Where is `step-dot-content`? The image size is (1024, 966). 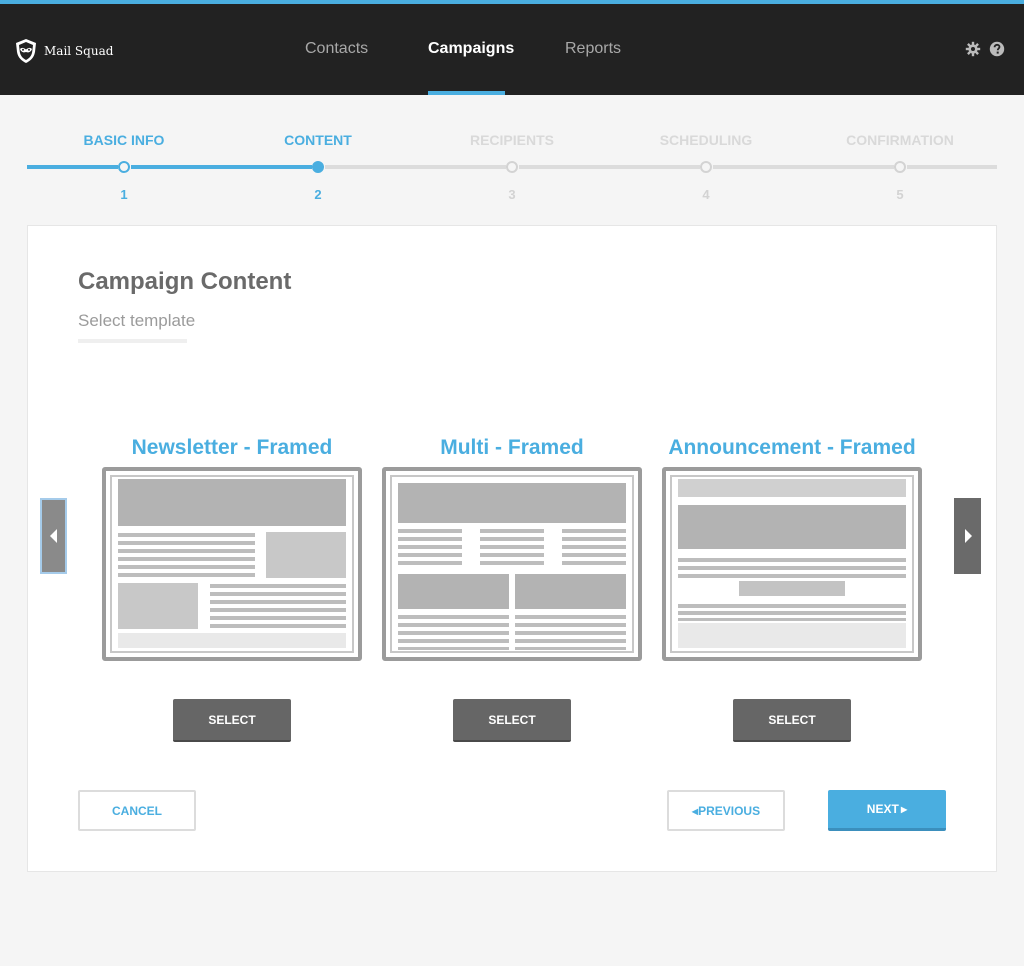 step-dot-content is located at coordinates (318, 167).